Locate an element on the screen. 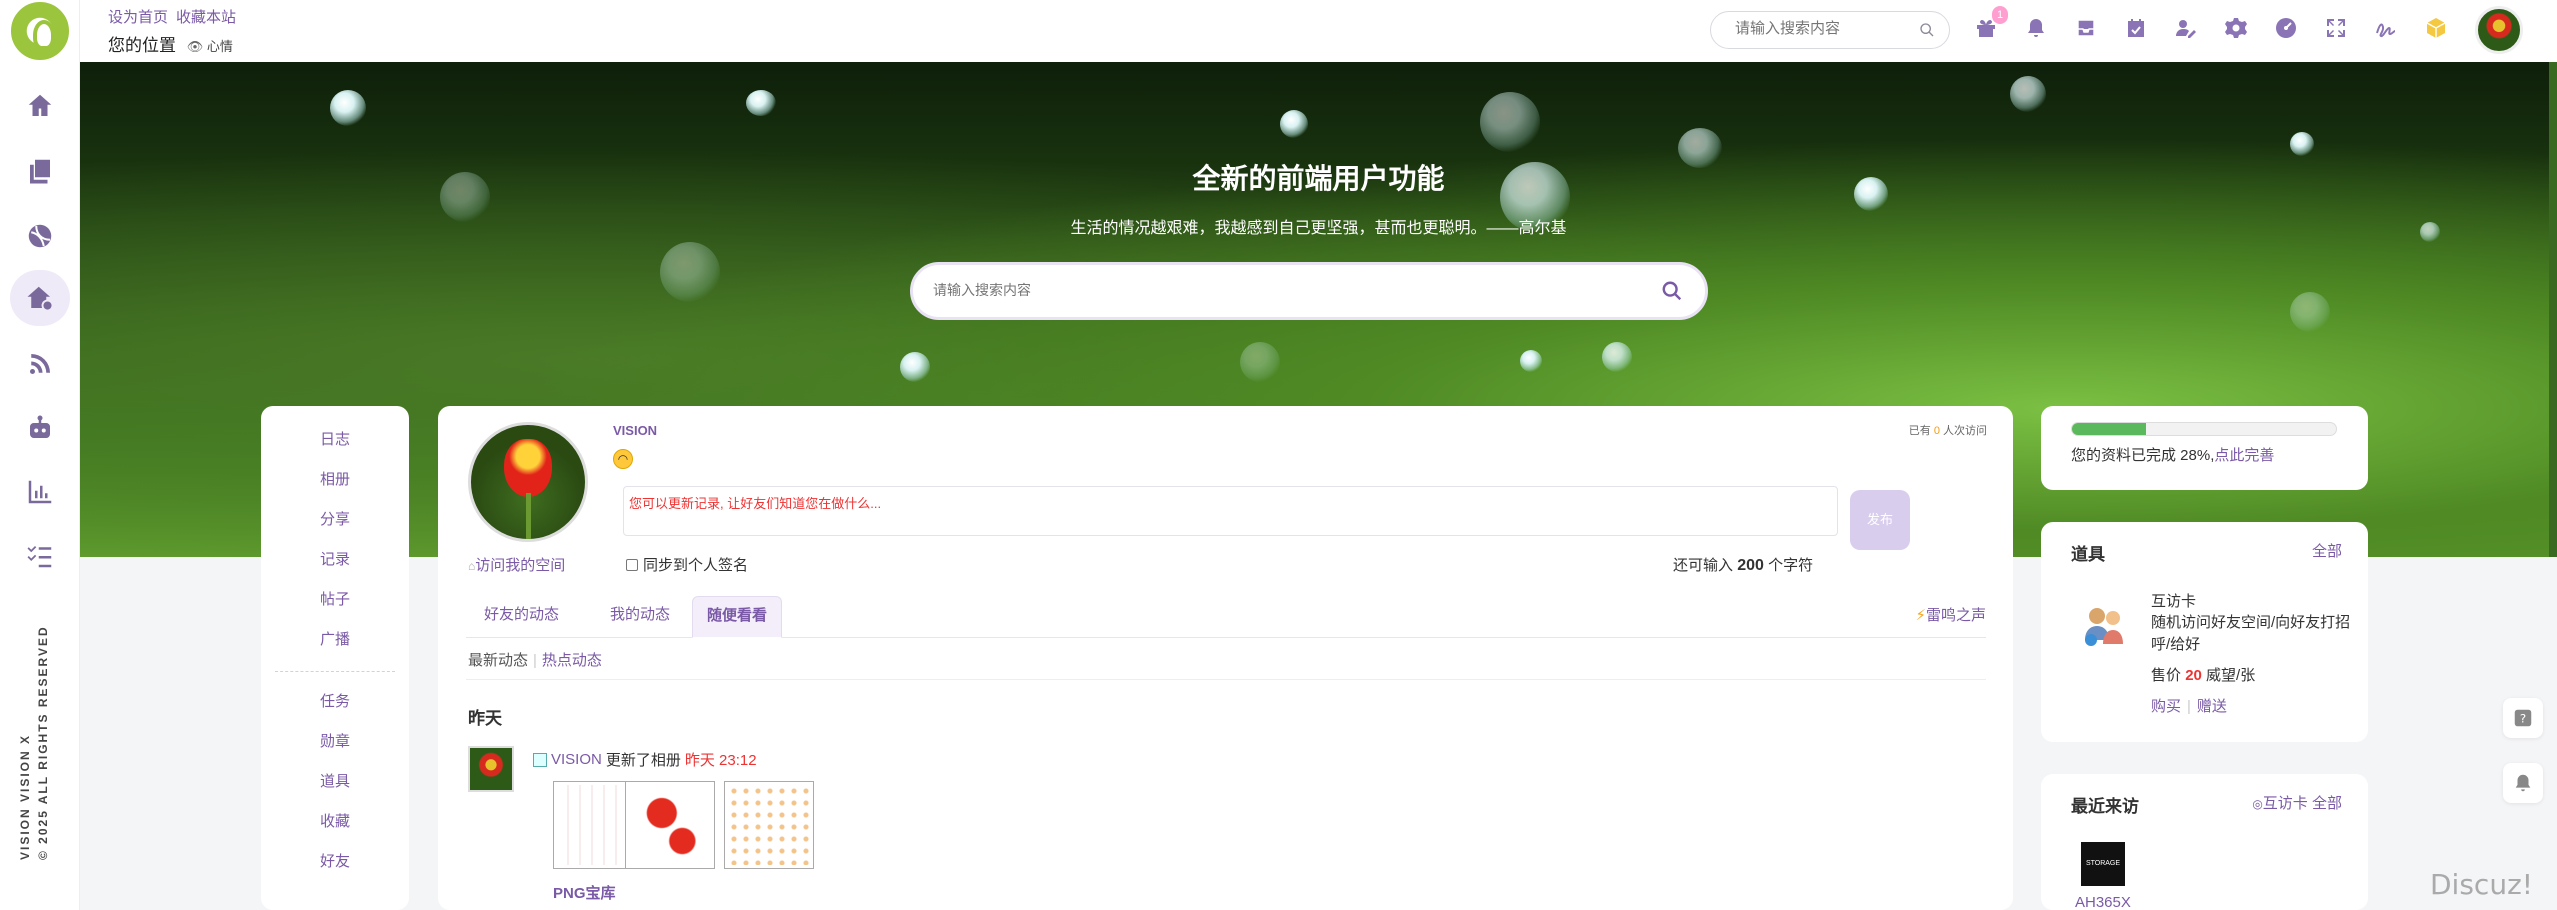 Image resolution: width=2557 pixels, height=910 pixels. discuz-watermark: Discuz! is located at coordinates (2481, 884).